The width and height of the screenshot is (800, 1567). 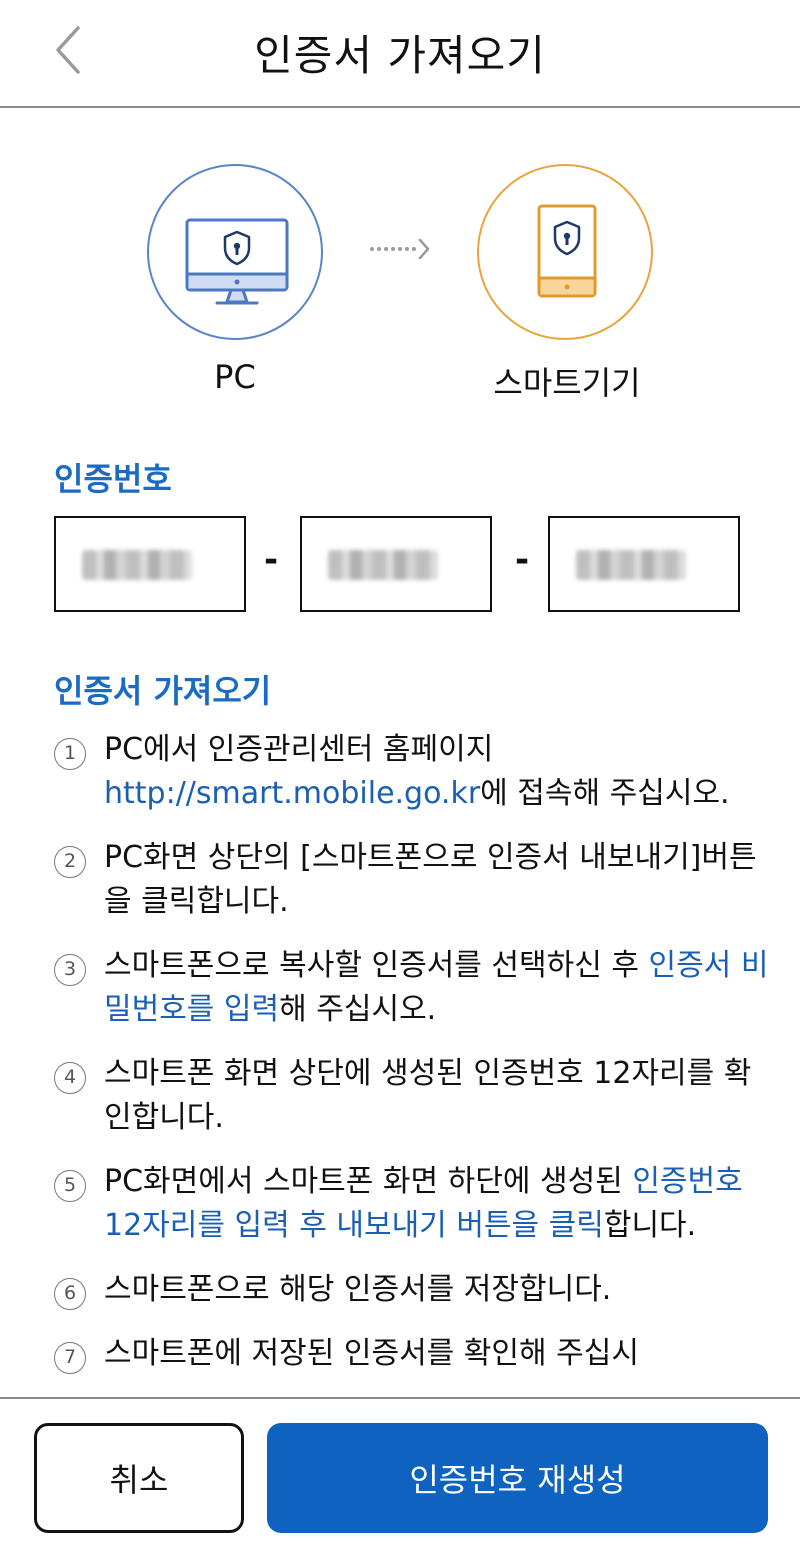 I want to click on instruction-step: 4 스마트폰 화면 상단에 생성된 인증번호 12자리를 확인합니다., so click(x=414, y=1096).